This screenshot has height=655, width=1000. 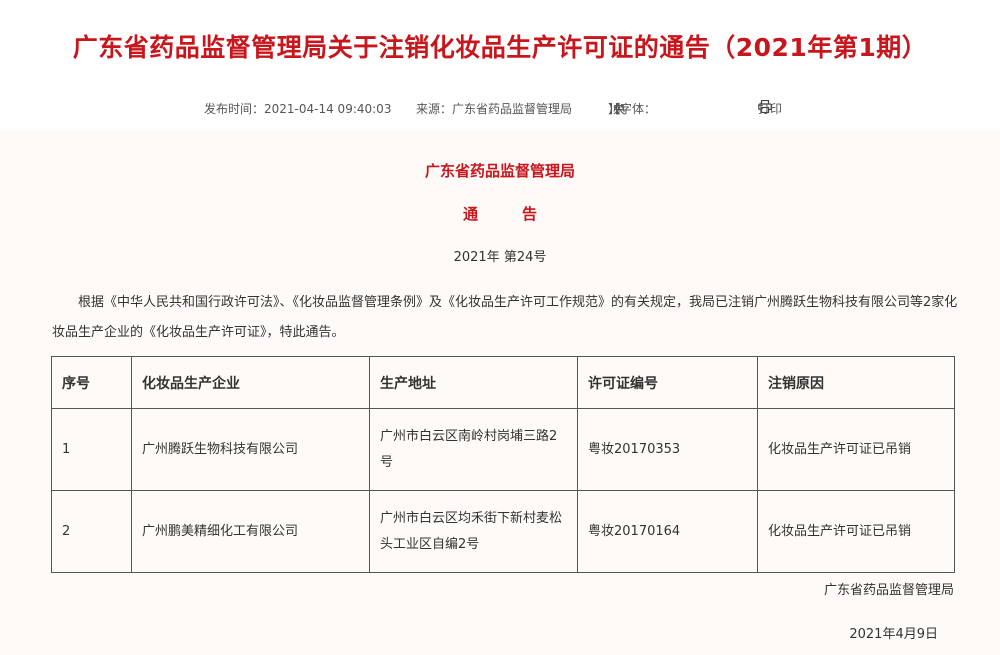 What do you see at coordinates (473, 449) in the screenshot?
I see `cell-address: 广州市白云区南岭村岗埔三路2号` at bounding box center [473, 449].